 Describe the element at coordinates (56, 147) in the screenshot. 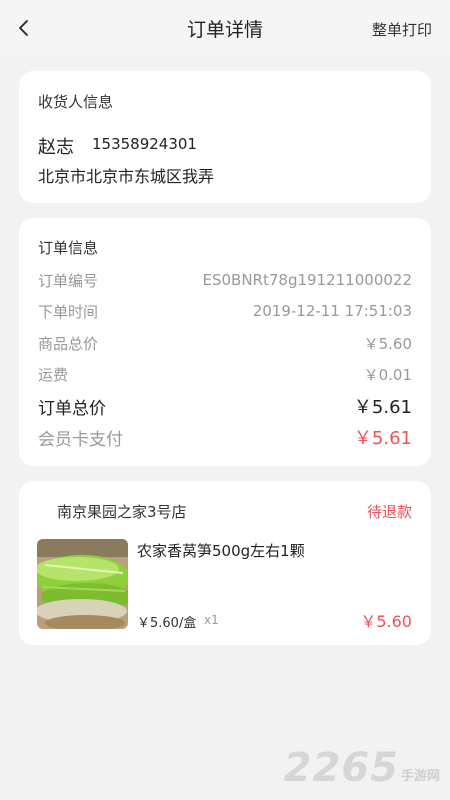

I see `receiver-name: 赵志` at that location.